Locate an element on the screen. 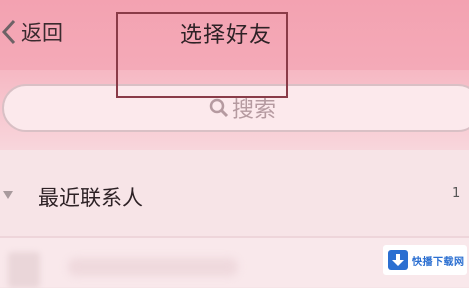 Image resolution: width=469 pixels, height=288 pixels. download-logo-icon is located at coordinates (398, 260).